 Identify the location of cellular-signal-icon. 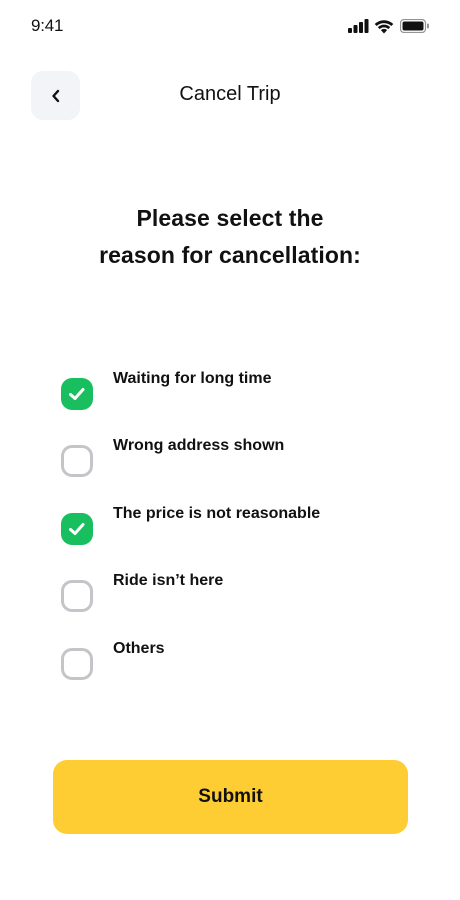
(358, 26).